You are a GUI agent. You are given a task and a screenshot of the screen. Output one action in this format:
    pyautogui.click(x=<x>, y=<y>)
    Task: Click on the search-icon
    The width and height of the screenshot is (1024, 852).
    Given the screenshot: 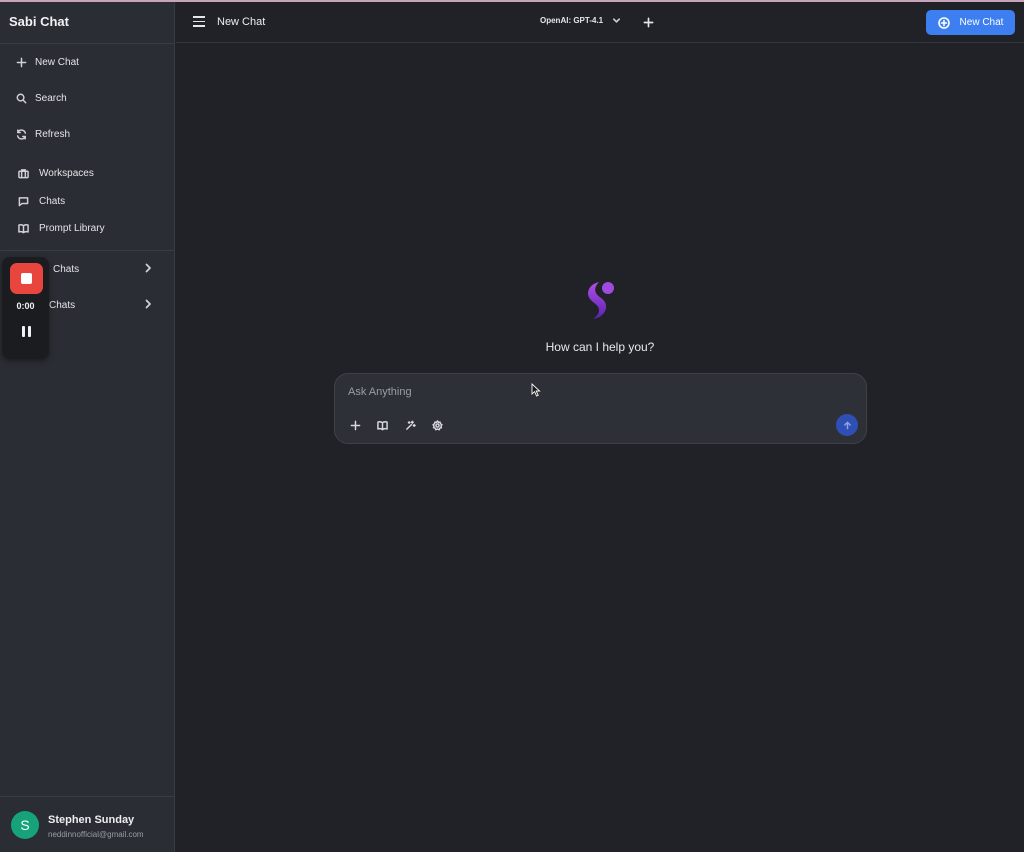 What is the action you would take?
    pyautogui.click(x=21, y=98)
    